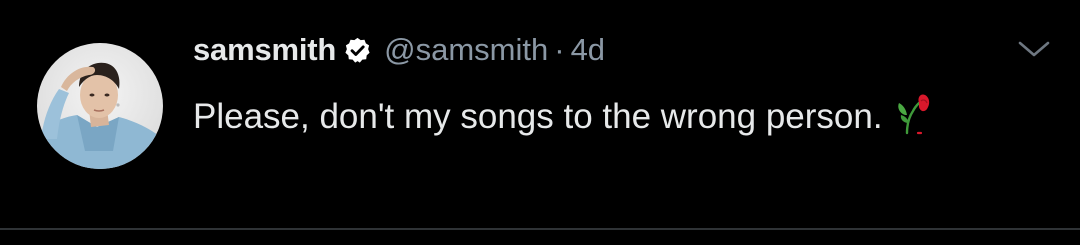  I want to click on verified-badge-icon, so click(357, 50).